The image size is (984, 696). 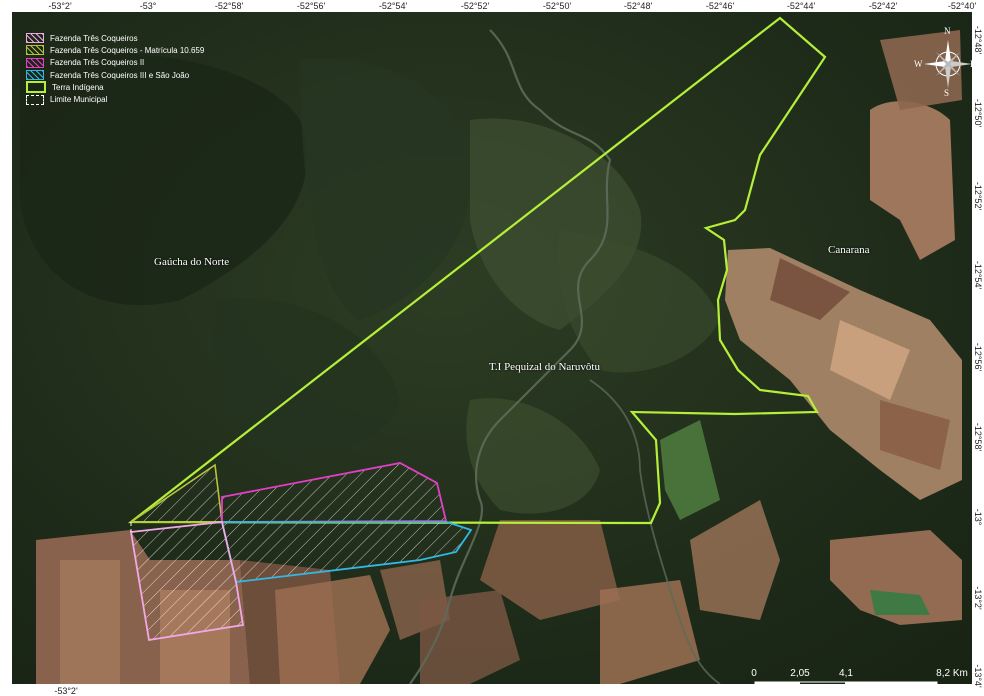 I want to click on top-tick: -52°58', so click(x=229, y=6).